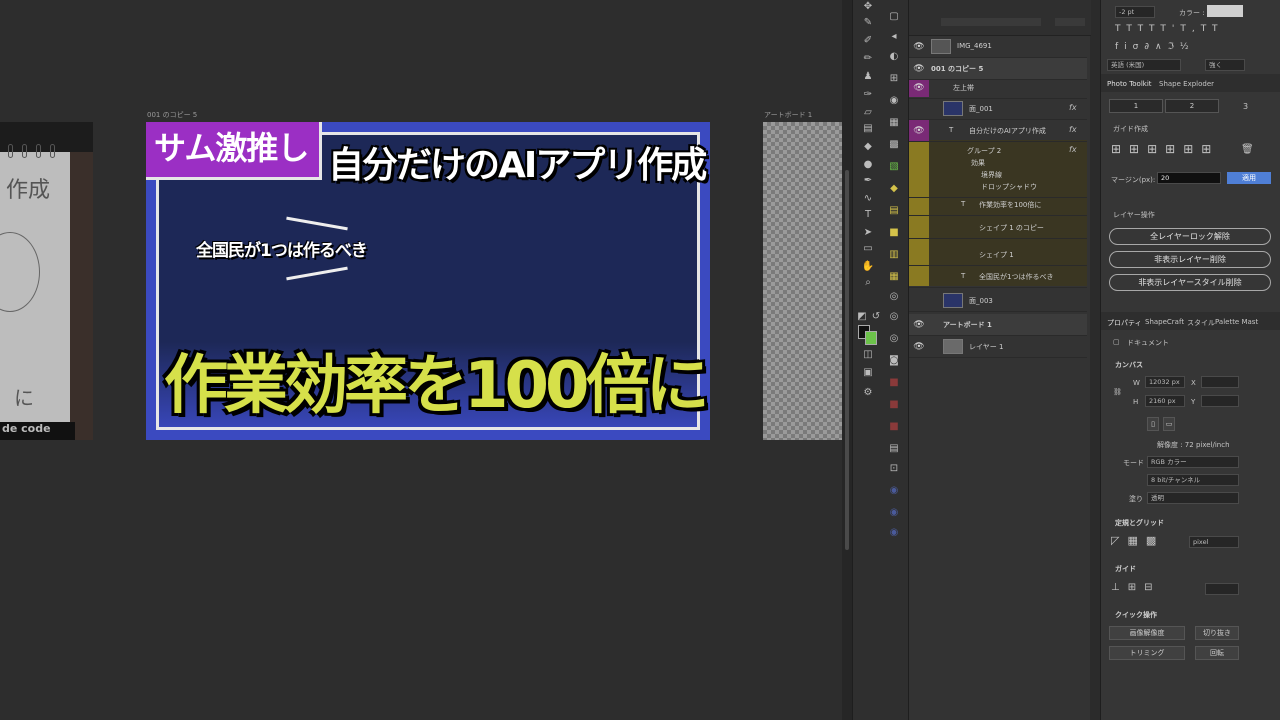 The height and width of the screenshot is (720, 1280). Describe the element at coordinates (894, 101) in the screenshot. I see `plugin-icon: ◉` at that location.